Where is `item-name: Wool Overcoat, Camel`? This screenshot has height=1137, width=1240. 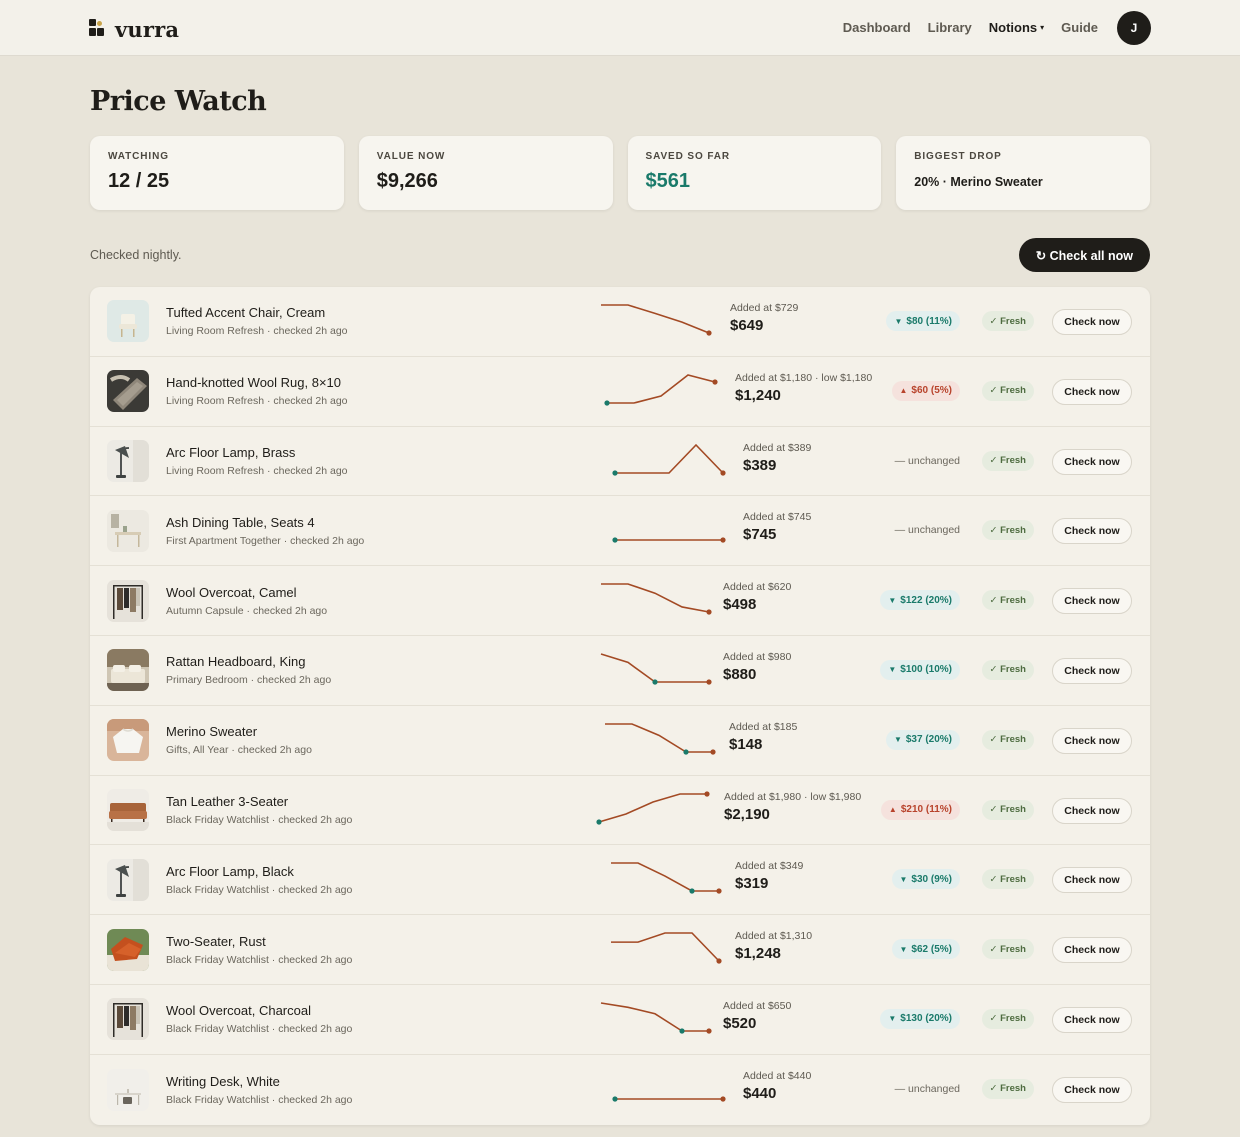
item-name: Wool Overcoat, Camel is located at coordinates (376, 592).